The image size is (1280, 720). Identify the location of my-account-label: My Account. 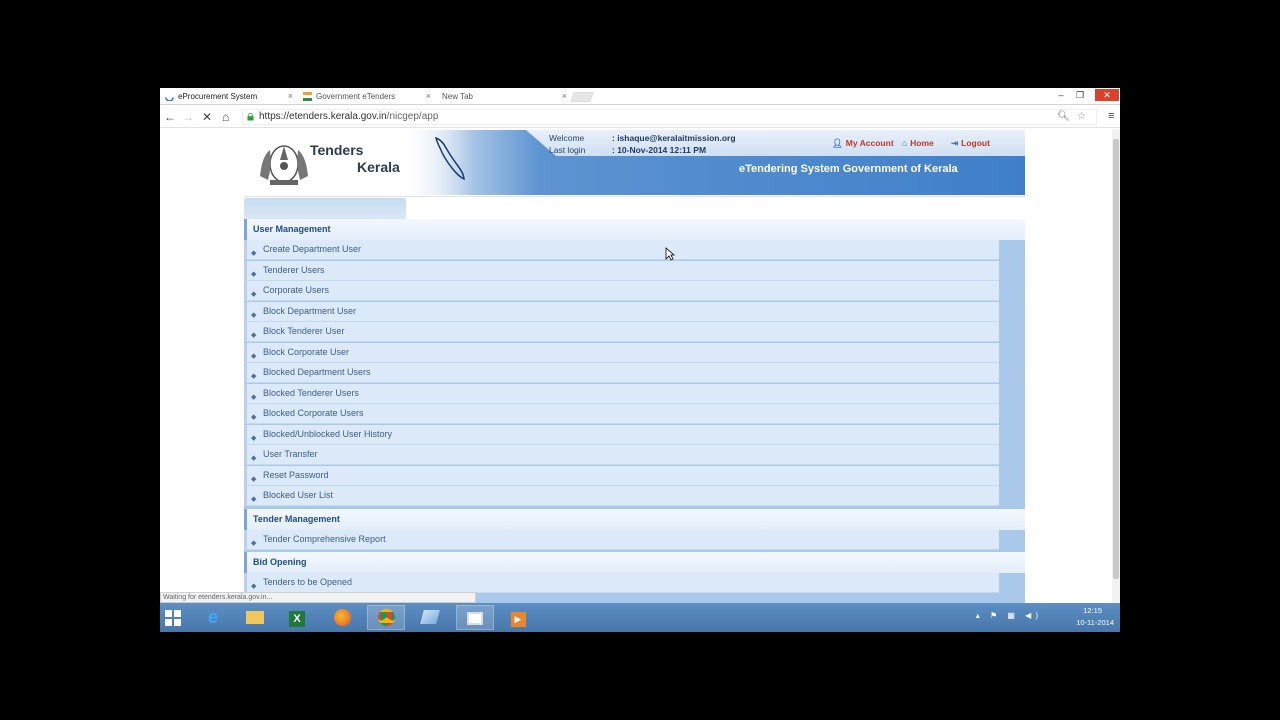
(869, 143).